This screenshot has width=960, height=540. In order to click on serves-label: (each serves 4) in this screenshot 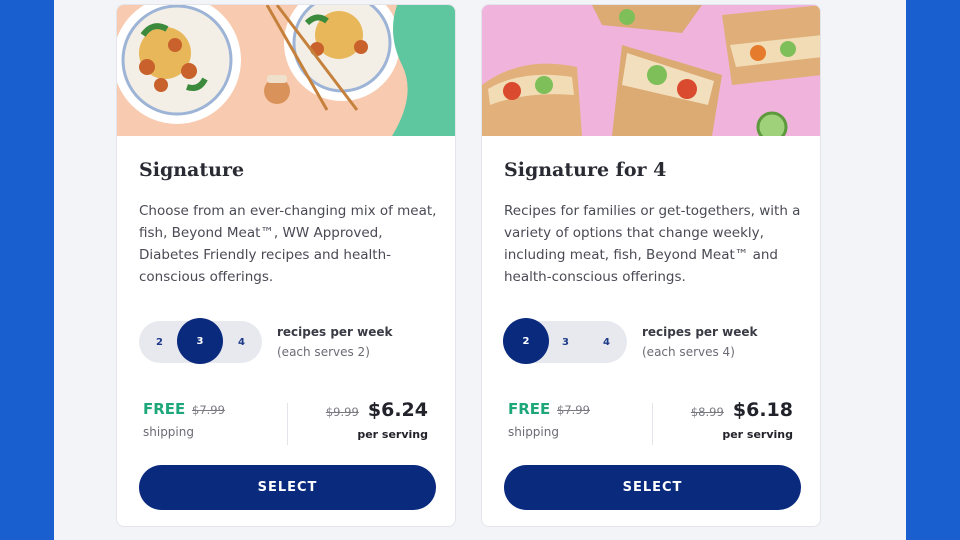, I will do `click(688, 352)`.